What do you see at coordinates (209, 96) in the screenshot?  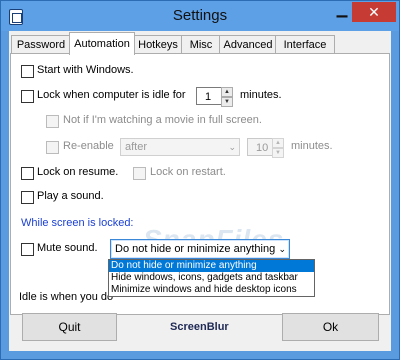 I see `idle-minutes-input: 1` at bounding box center [209, 96].